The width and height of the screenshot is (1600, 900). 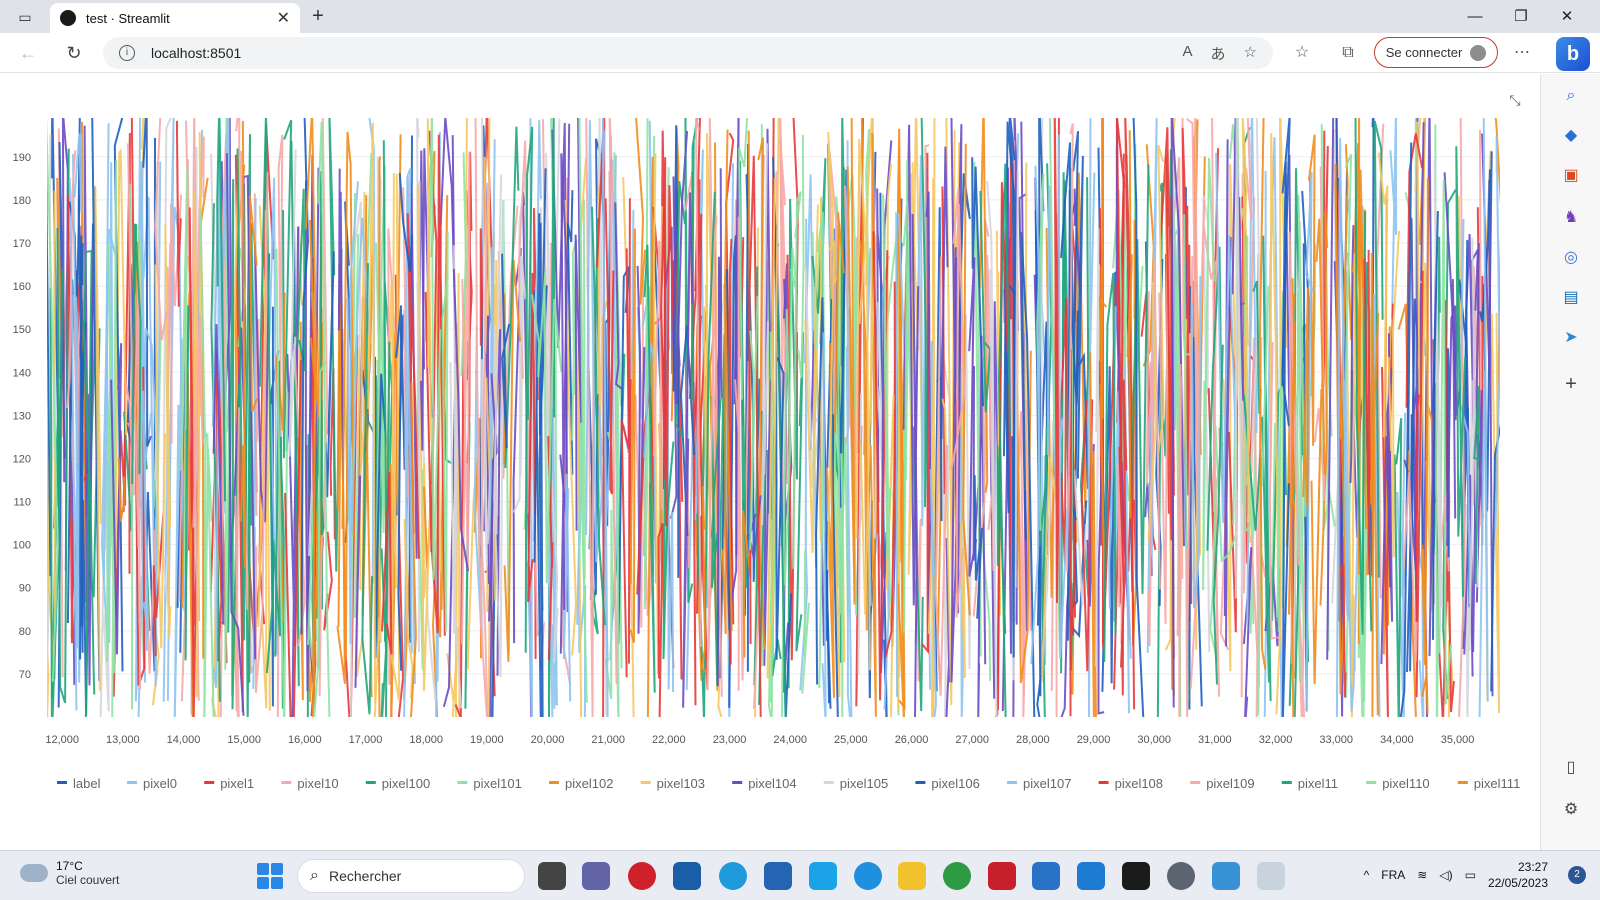 I want to click on x-tick-label: 30,000, so click(x=1154, y=740).